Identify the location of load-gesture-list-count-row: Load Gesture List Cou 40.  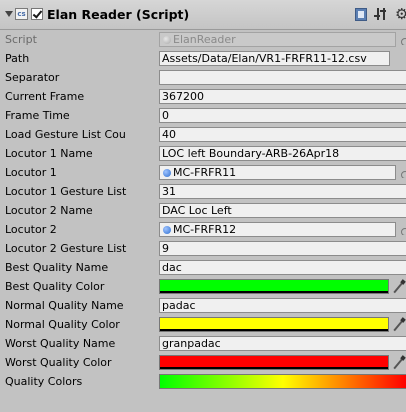
(203, 135).